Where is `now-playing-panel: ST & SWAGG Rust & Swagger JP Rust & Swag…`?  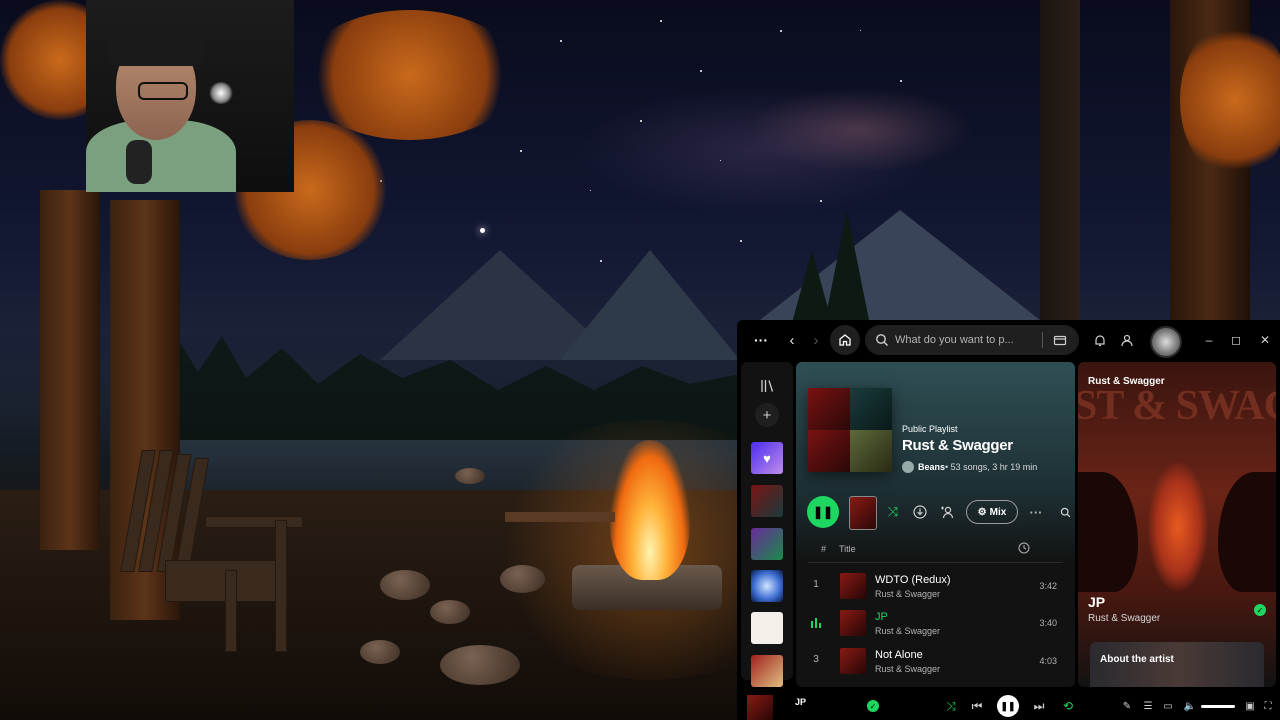 now-playing-panel: ST & SWAGG Rust & Swagger JP Rust & Swag… is located at coordinates (1177, 524).